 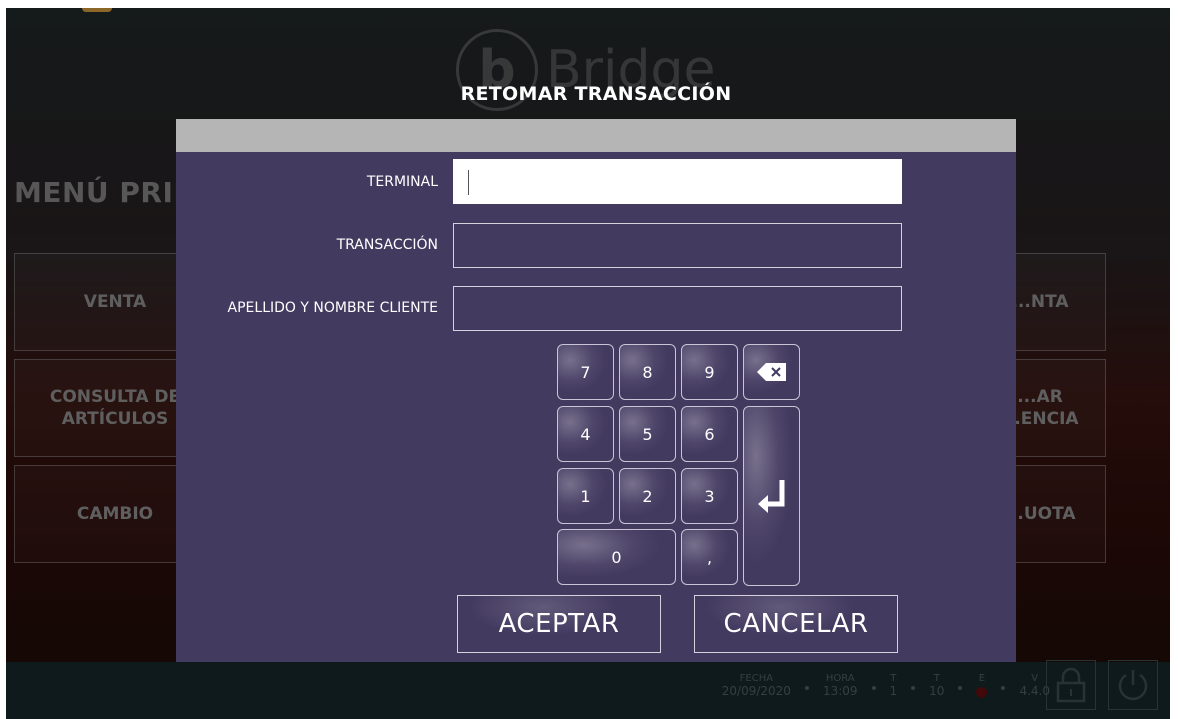 I want to click on cliente-input, so click(x=677, y=308).